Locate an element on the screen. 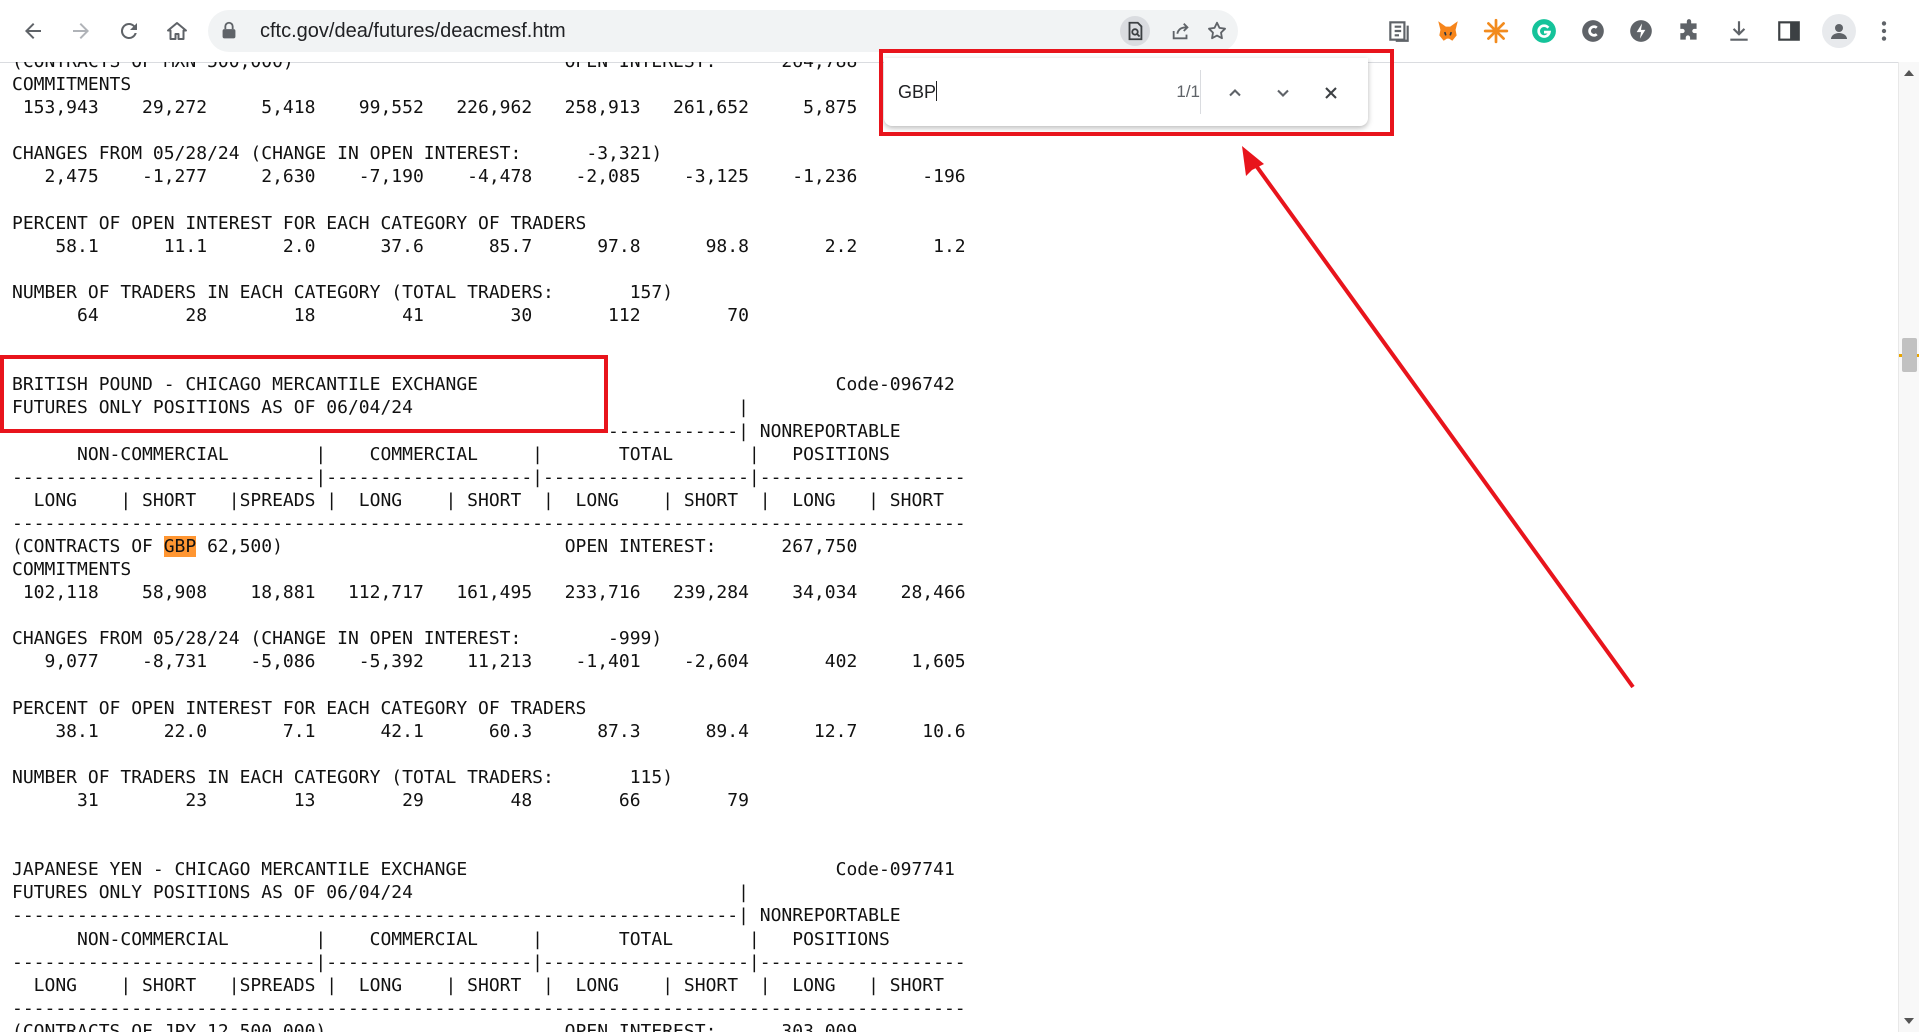 The height and width of the screenshot is (1032, 1919). share-button is located at coordinates (1181, 31).